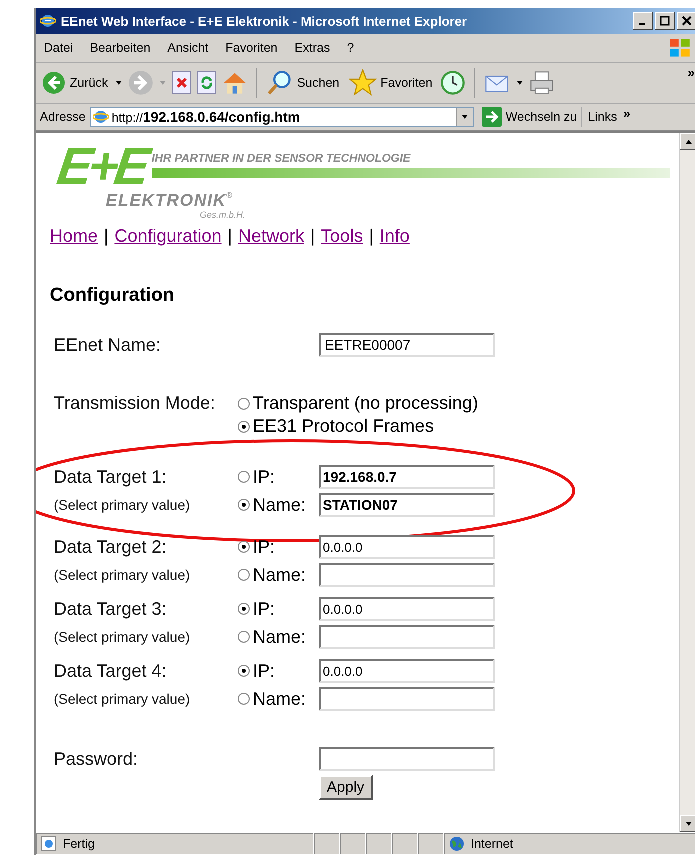  I want to click on nav-link: Info, so click(395, 236).